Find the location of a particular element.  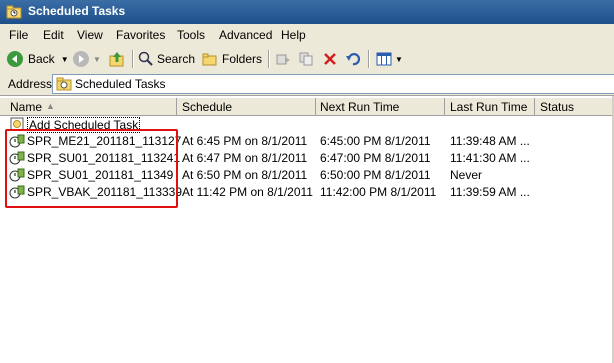

search-icon is located at coordinates (145, 58).